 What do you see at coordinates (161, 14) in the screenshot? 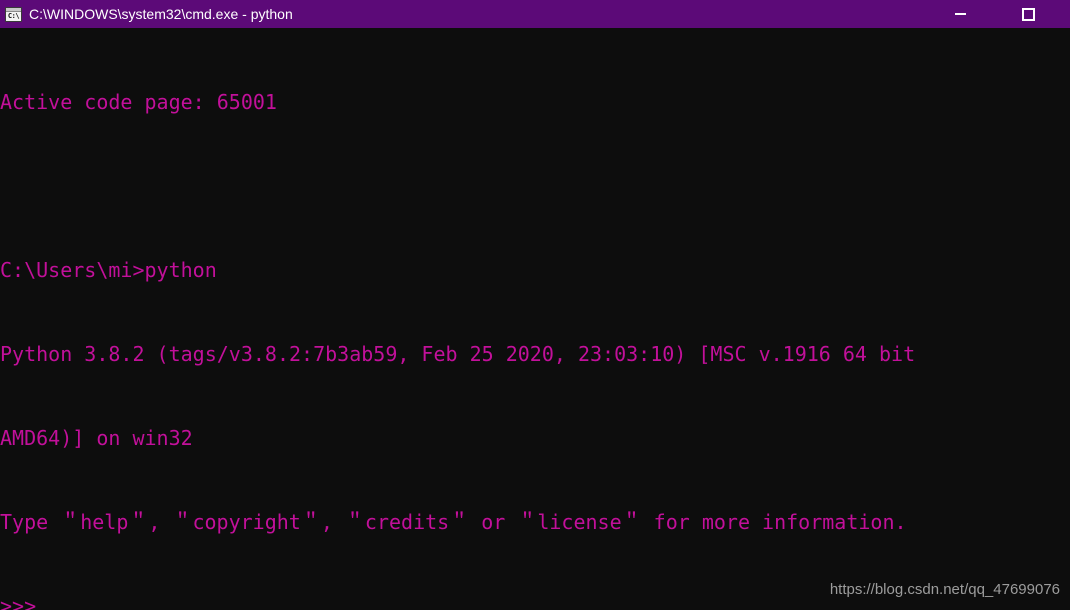
I see `window-title: C:\WINDOWS\system32\cmd.exe - python` at bounding box center [161, 14].